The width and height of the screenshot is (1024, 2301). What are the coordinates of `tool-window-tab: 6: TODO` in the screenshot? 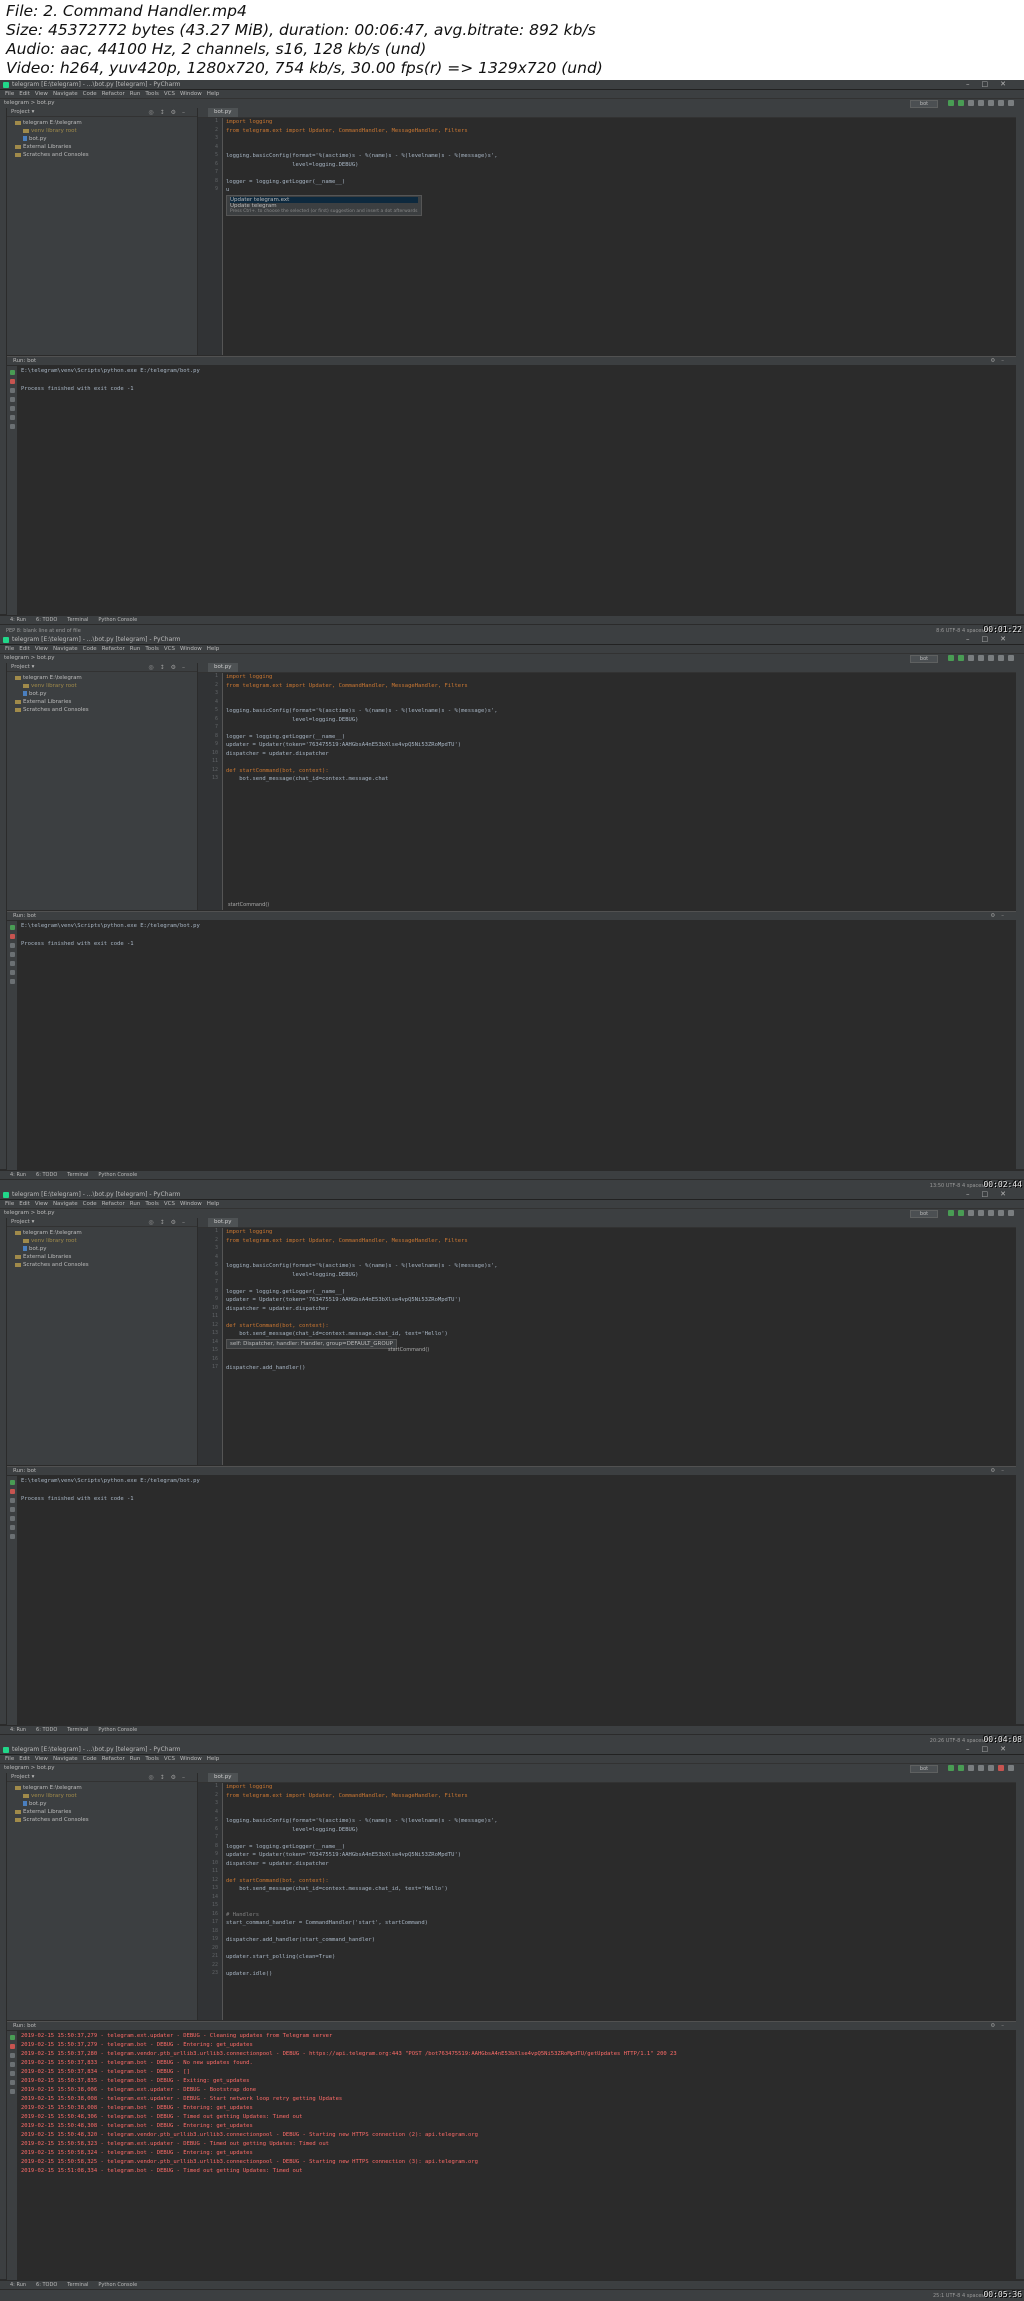 It's located at (46, 1730).